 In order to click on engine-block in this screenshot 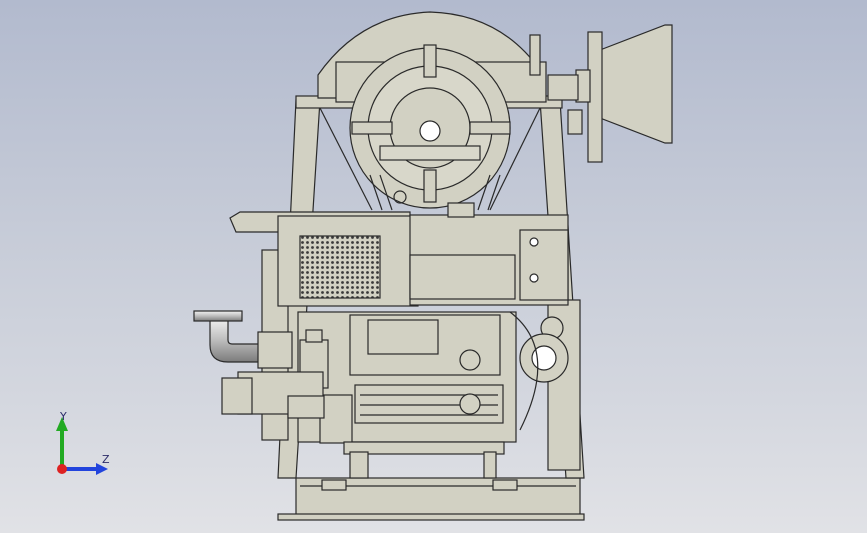, I will do `click(407, 395)`.